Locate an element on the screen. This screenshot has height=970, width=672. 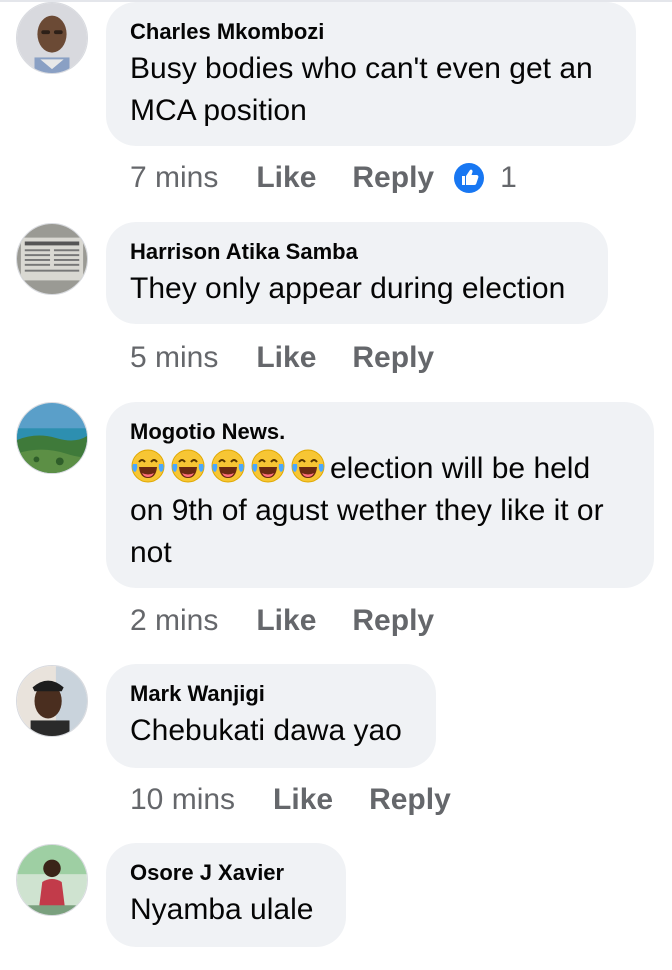
reaction-summary: 1 is located at coordinates (485, 178).